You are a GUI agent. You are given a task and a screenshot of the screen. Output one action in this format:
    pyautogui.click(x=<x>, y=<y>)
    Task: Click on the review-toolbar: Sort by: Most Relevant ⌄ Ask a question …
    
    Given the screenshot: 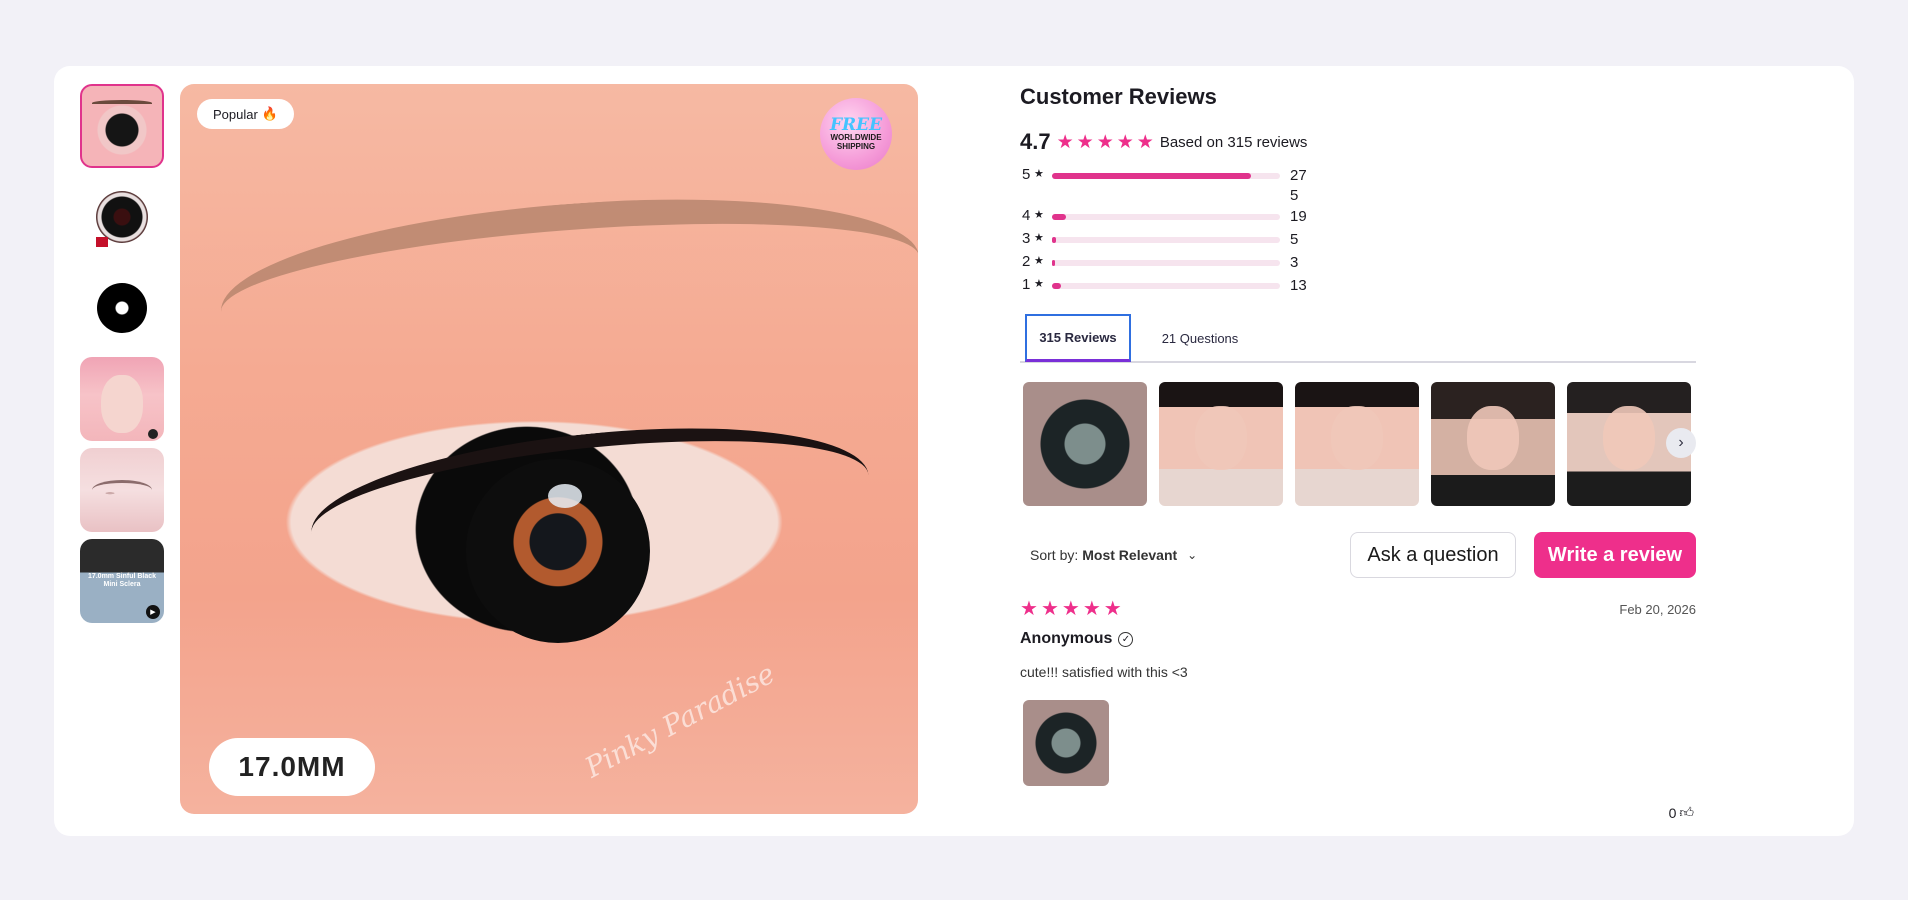 What is the action you would take?
    pyautogui.click(x=1358, y=556)
    